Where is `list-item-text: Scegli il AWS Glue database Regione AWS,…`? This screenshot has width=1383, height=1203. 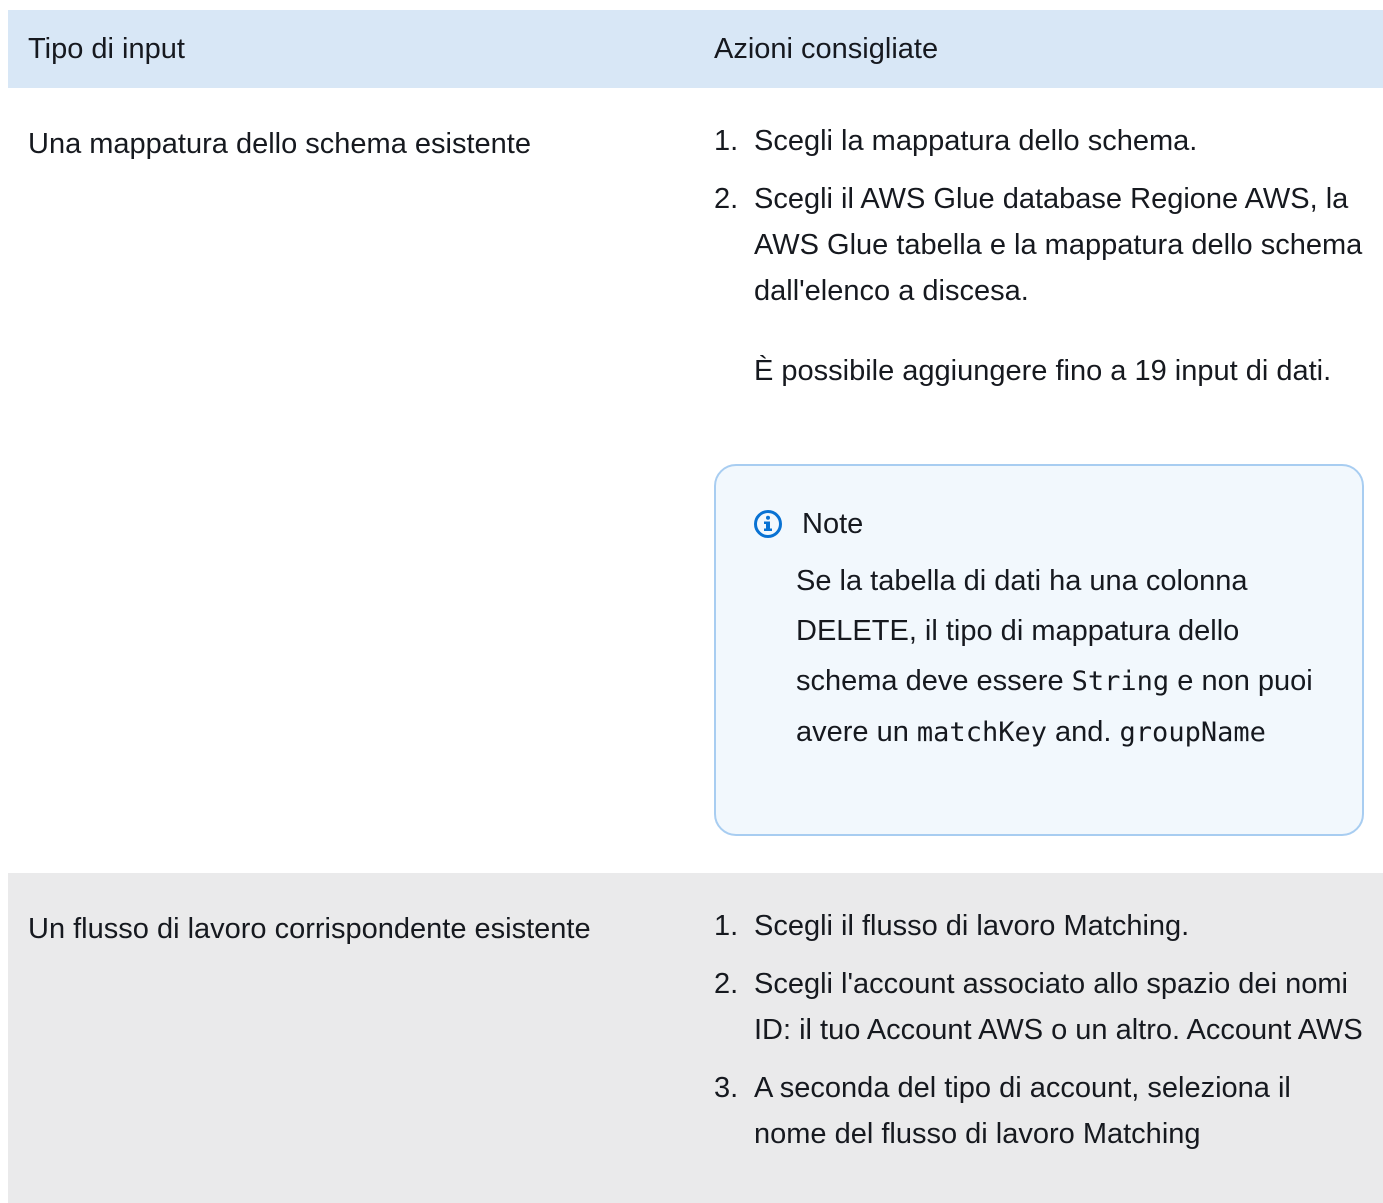
list-item-text: Scegli il AWS Glue database Regione AWS,… is located at coordinates (1058, 245).